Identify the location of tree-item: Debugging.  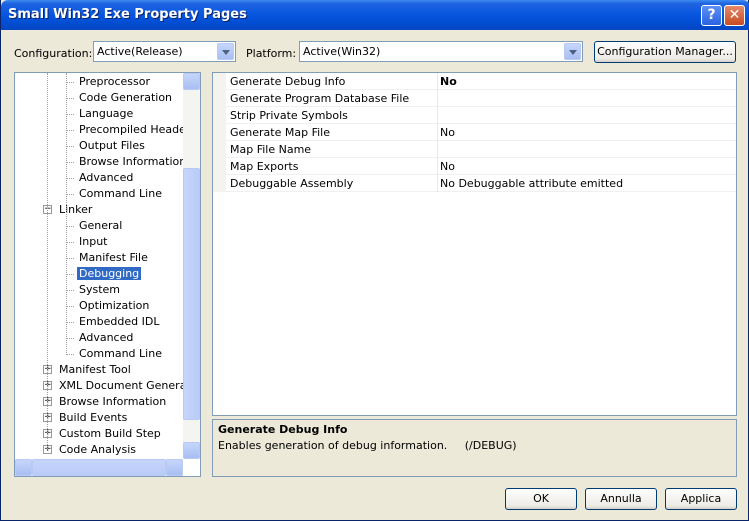
(104, 274).